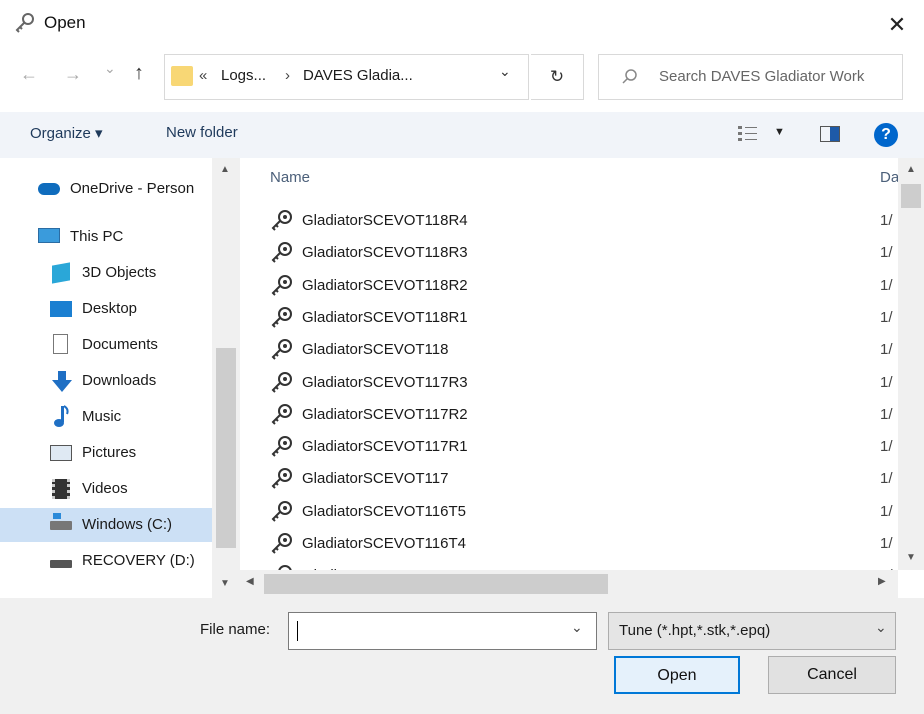 This screenshot has width=924, height=714. What do you see at coordinates (127, 524) in the screenshot?
I see `sidebar-item-label: Windows (C:)` at bounding box center [127, 524].